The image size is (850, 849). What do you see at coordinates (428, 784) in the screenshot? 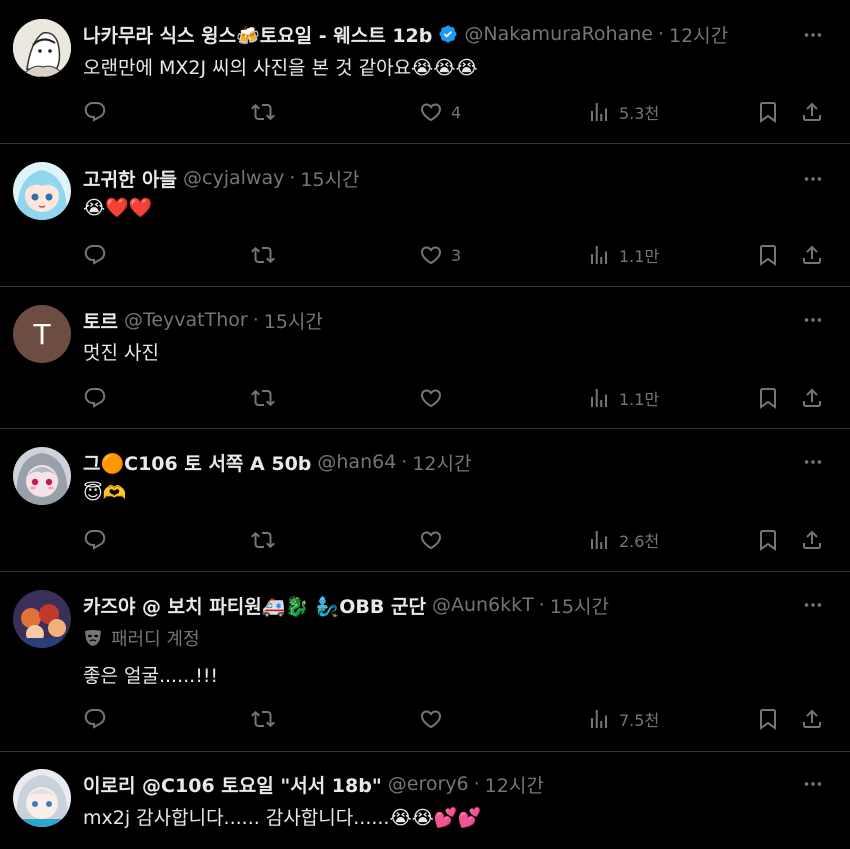
I see `handle: @erory6` at bounding box center [428, 784].